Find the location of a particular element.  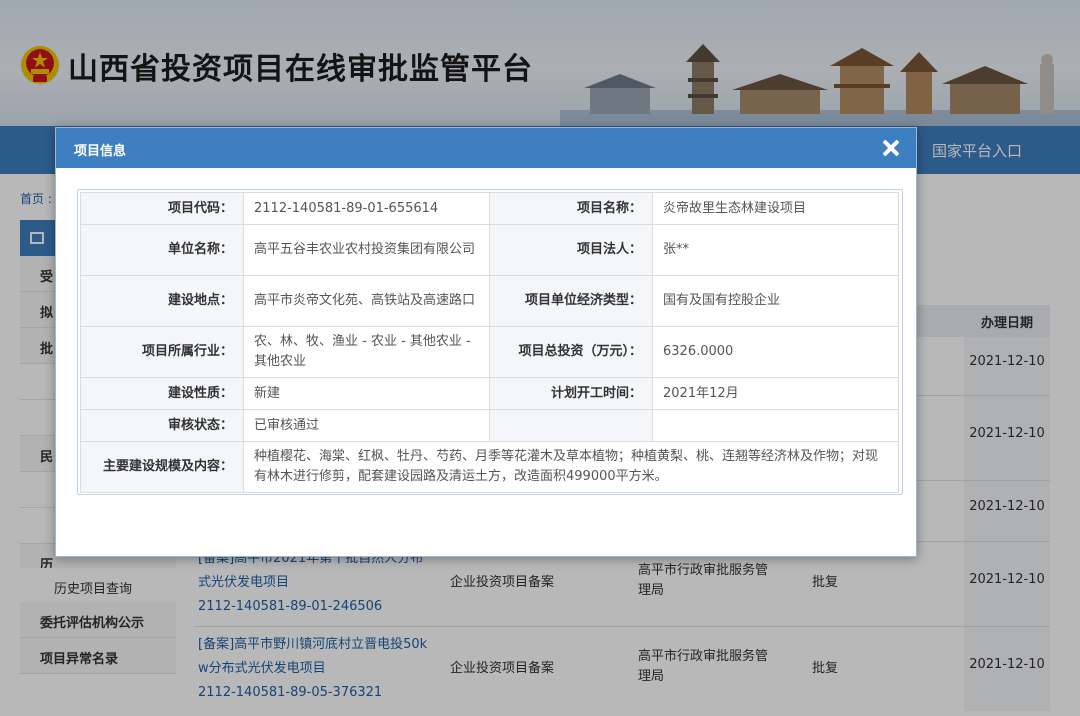

field-label: 项目名称： is located at coordinates (571, 208).